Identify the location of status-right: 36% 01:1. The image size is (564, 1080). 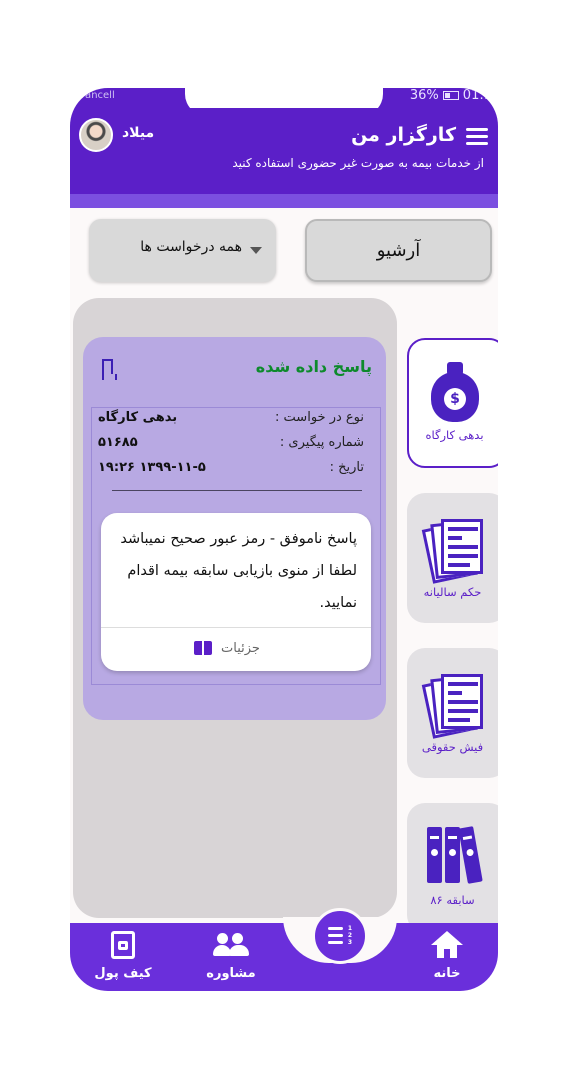
(451, 95).